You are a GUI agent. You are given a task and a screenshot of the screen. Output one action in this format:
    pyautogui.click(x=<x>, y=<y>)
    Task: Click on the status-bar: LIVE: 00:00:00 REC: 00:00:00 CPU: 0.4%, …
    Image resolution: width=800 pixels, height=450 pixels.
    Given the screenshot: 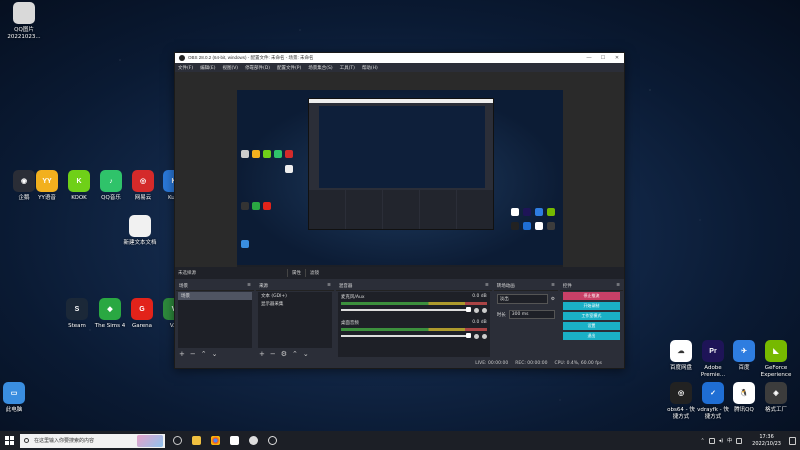 What is the action you would take?
    pyautogui.click(x=399, y=363)
    